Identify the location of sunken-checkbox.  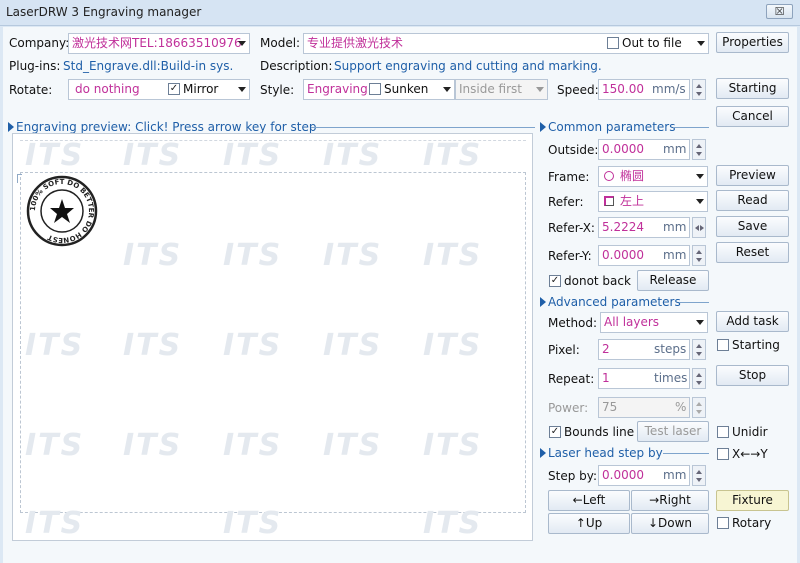
(375, 89).